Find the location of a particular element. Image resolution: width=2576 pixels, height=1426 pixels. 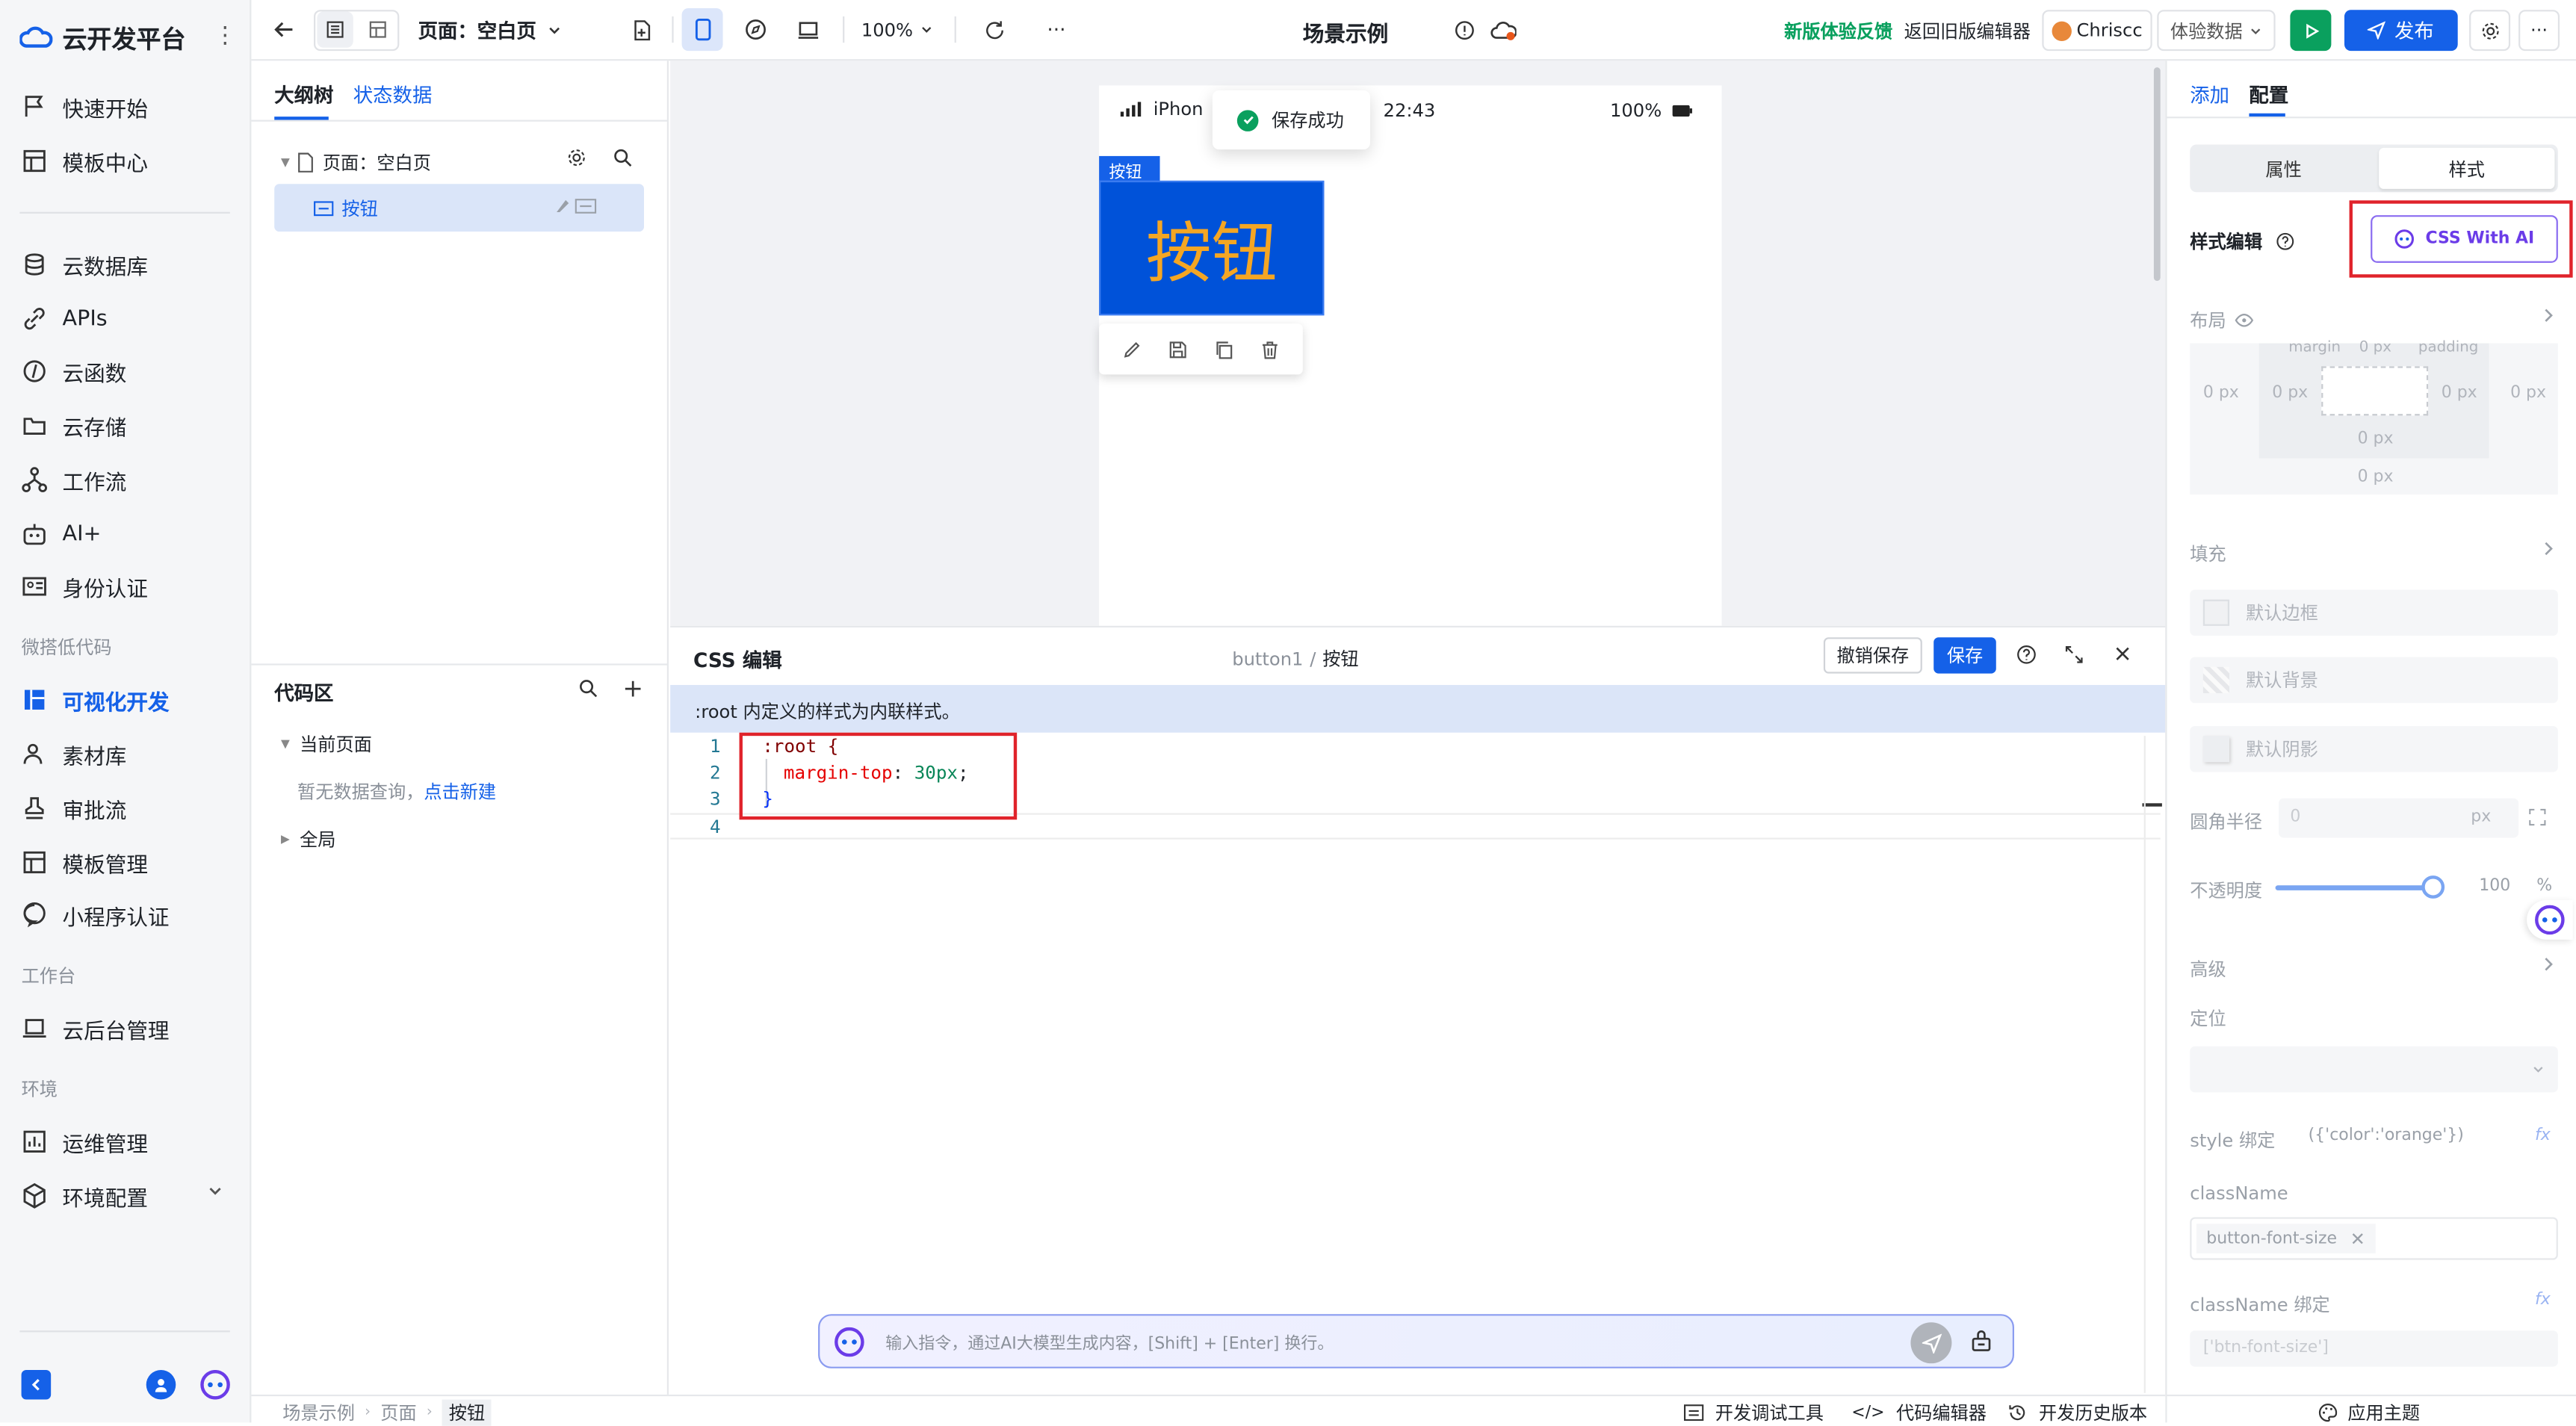

code-group-current-page: ▼ 当前页面 is located at coordinates (326, 744).